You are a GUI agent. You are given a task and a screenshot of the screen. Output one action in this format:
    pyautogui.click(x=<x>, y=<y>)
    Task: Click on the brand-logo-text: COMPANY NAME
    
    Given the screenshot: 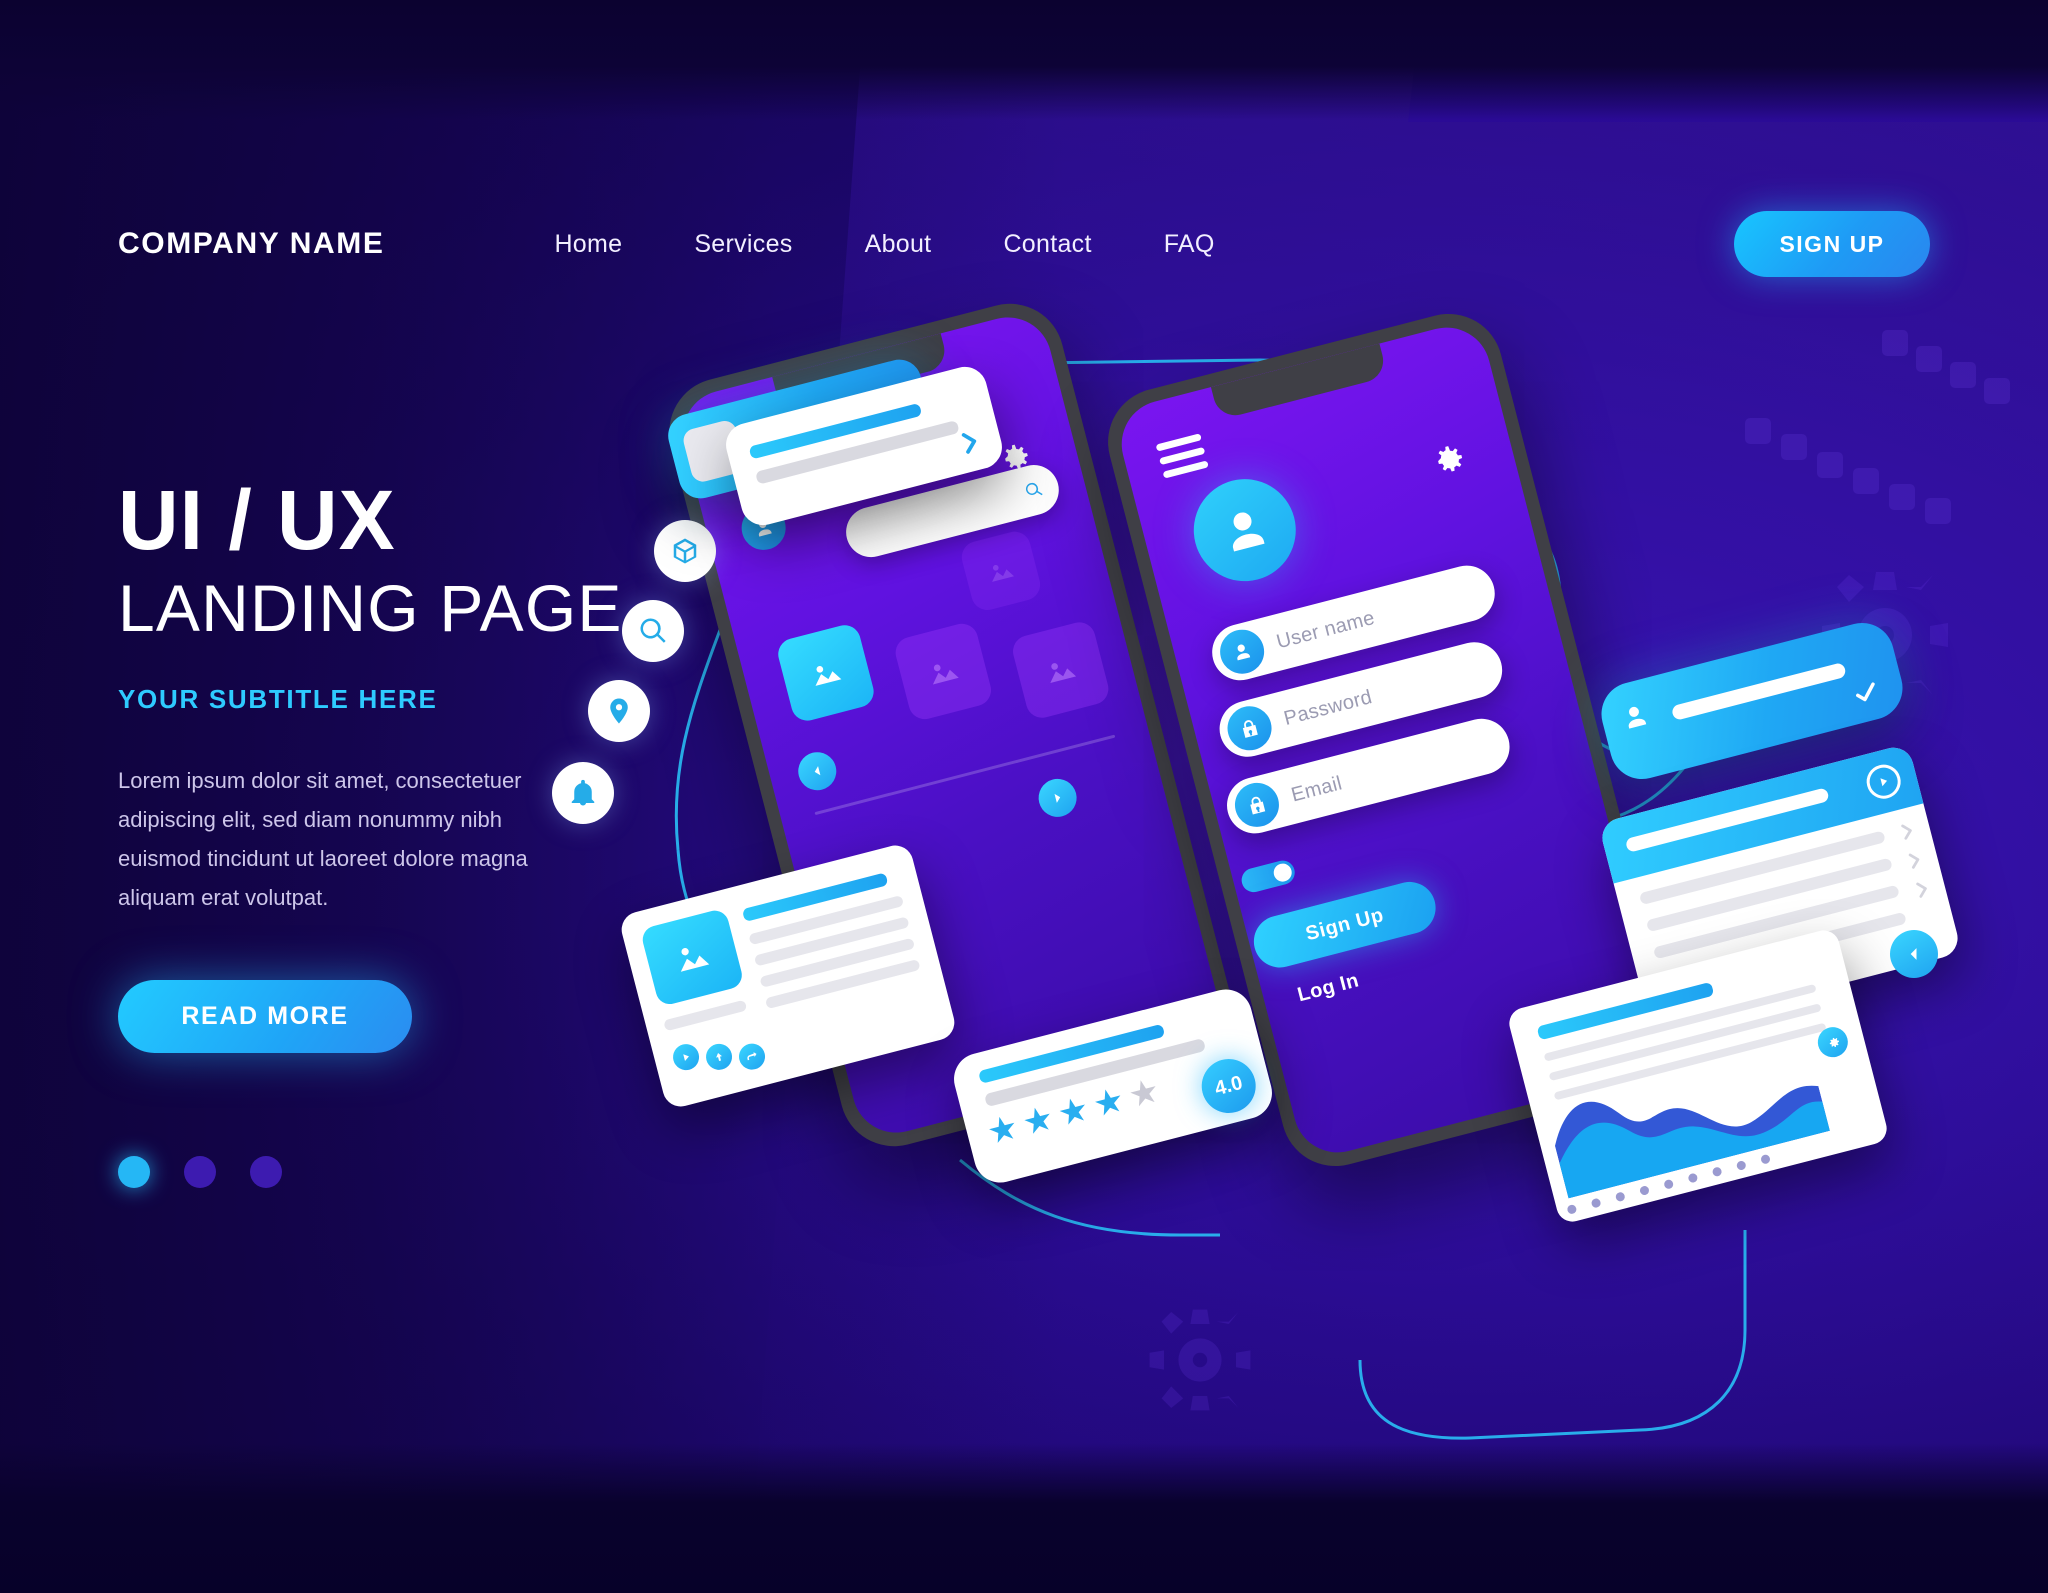 What is the action you would take?
    pyautogui.click(x=251, y=243)
    